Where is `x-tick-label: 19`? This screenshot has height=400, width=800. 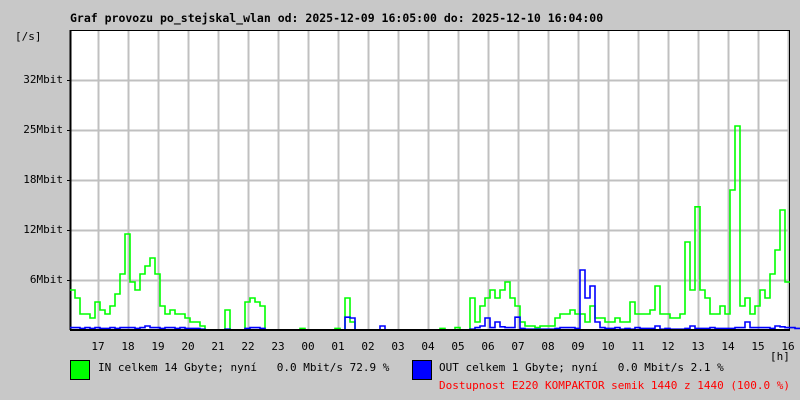
x-tick-label: 19 is located at coordinates (158, 346).